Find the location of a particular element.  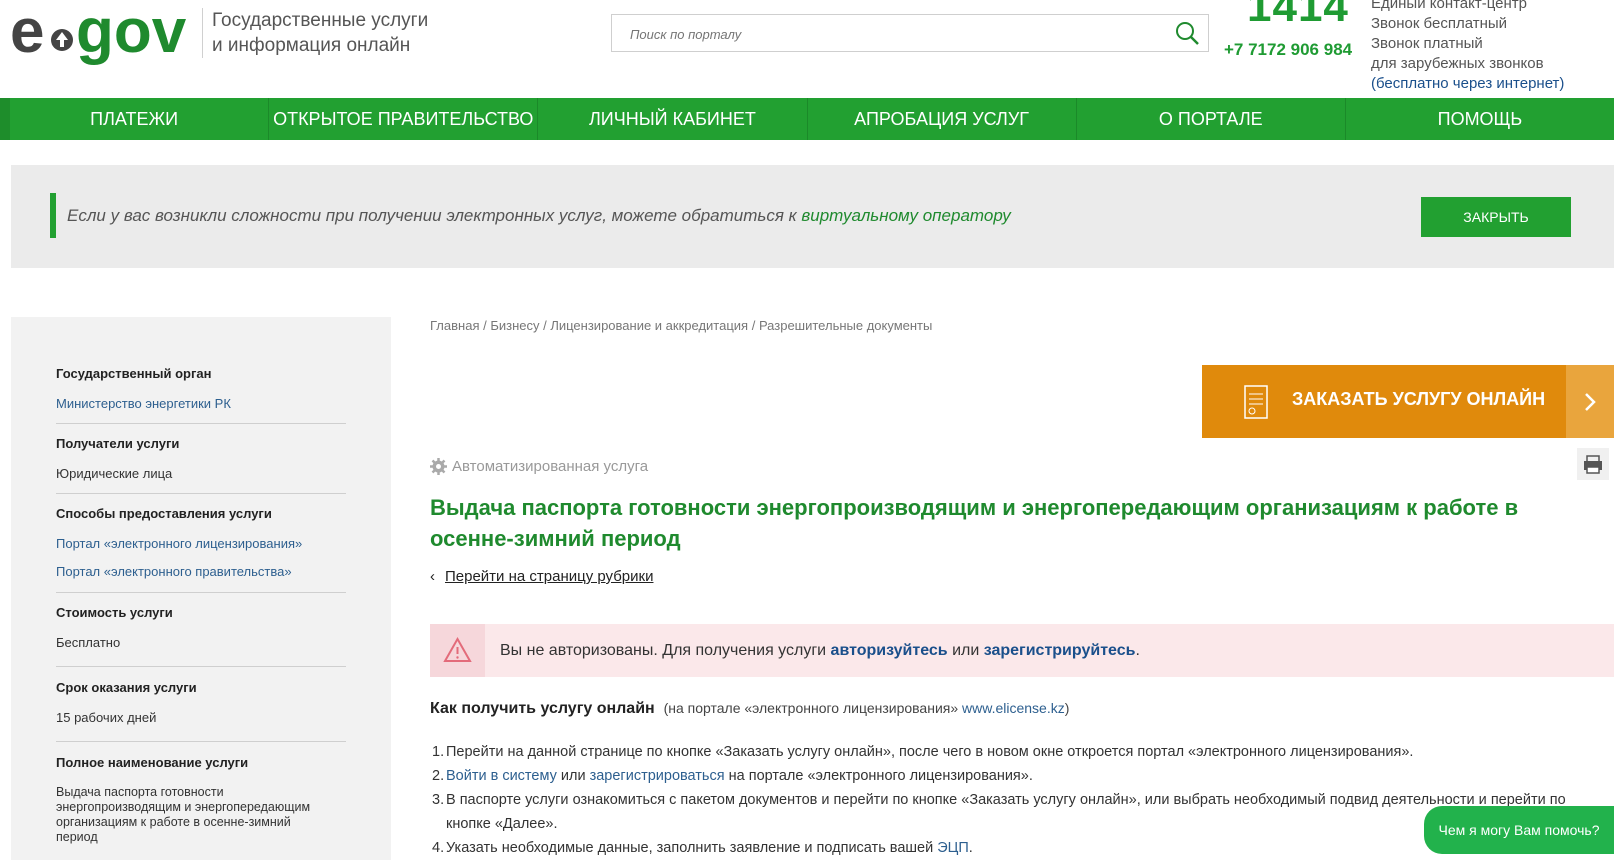

warning-period: . is located at coordinates (1137, 650).